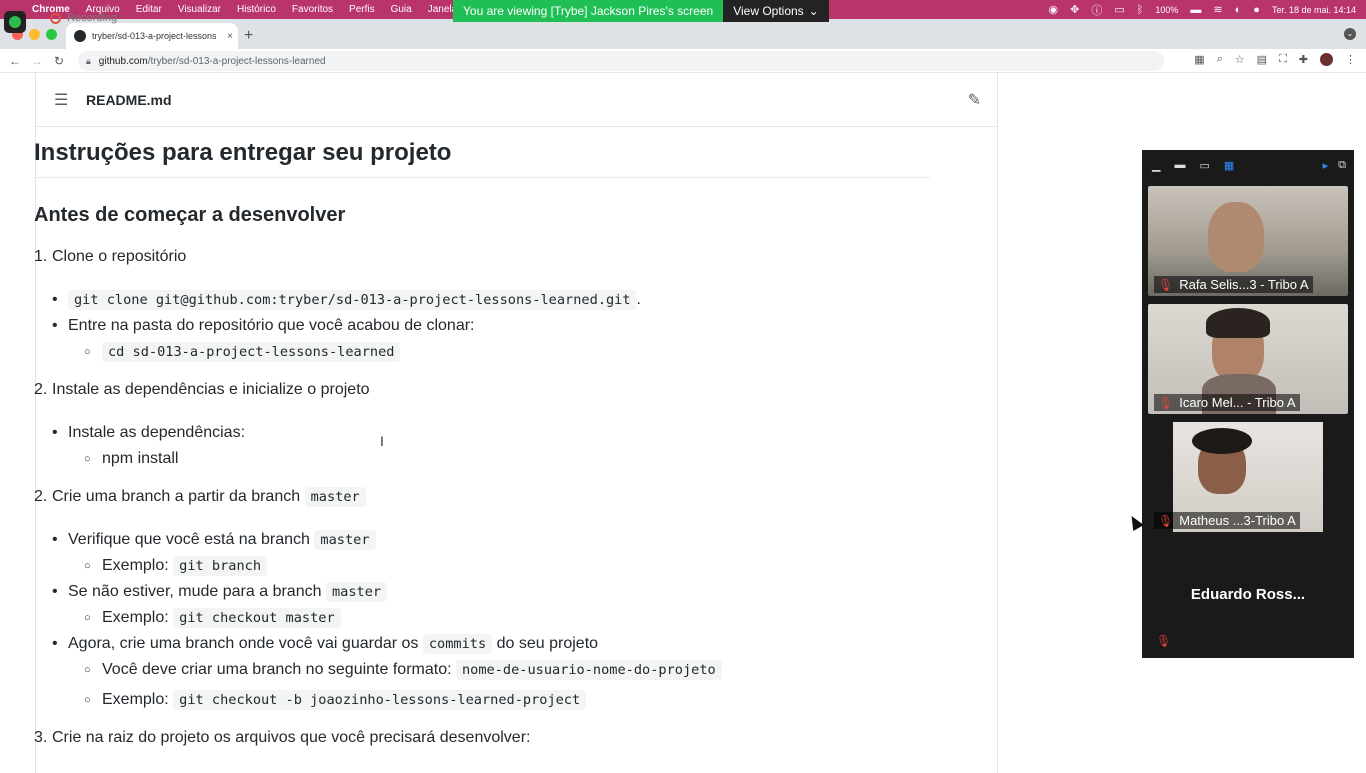 This screenshot has height=773, width=1366. I want to click on menu-item-visualizar: Visualizar, so click(199, 9).